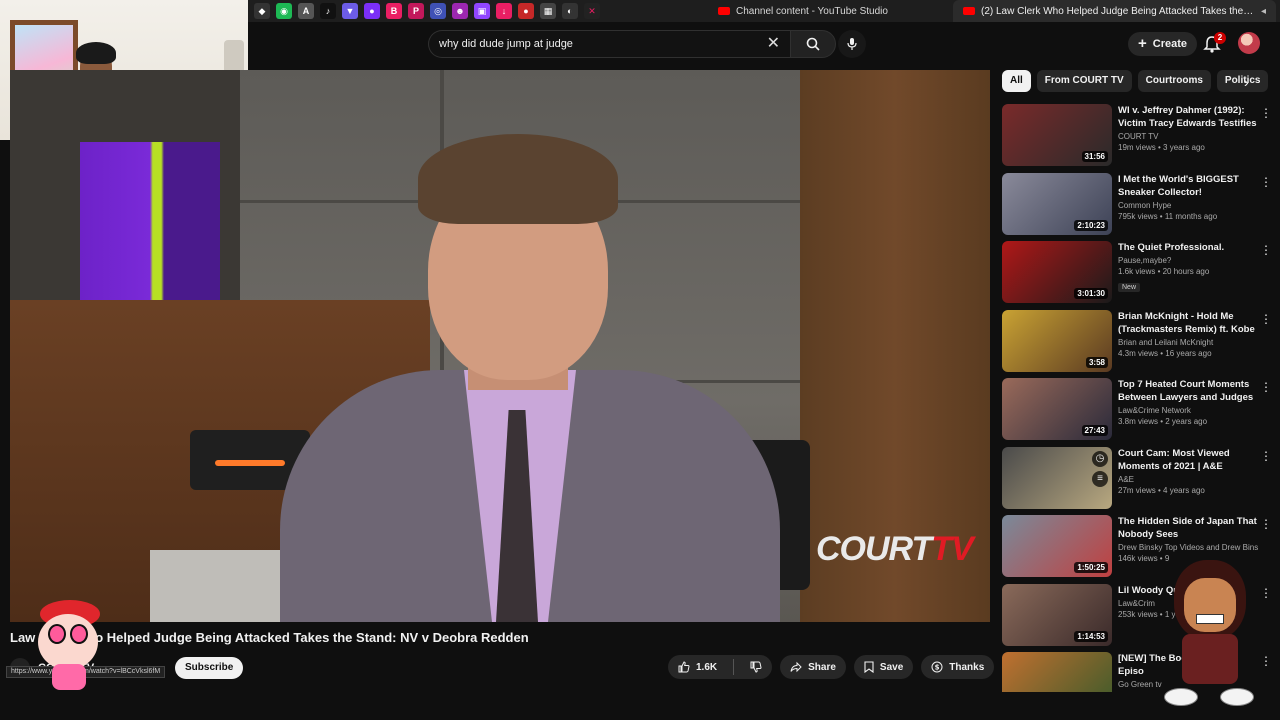 The image size is (1280, 720). Describe the element at coordinates (1016, 81) in the screenshot. I see `chip-all: All` at that location.